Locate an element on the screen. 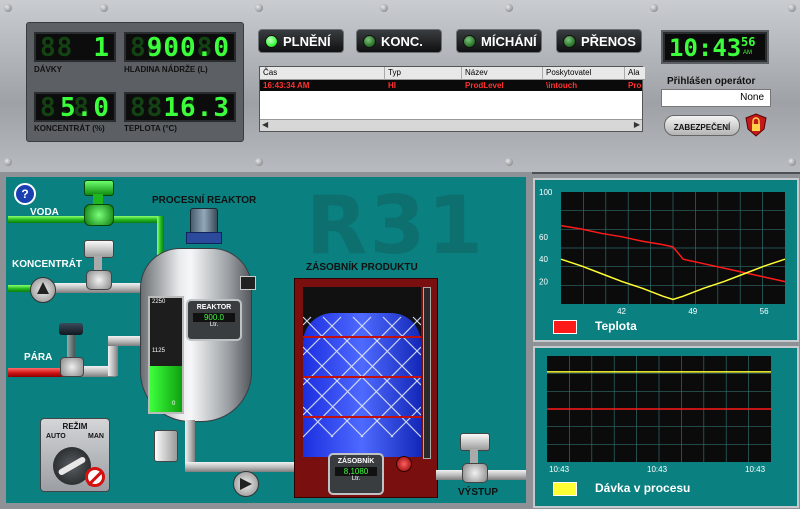  product-tank-level-gauge is located at coordinates (427, 373).